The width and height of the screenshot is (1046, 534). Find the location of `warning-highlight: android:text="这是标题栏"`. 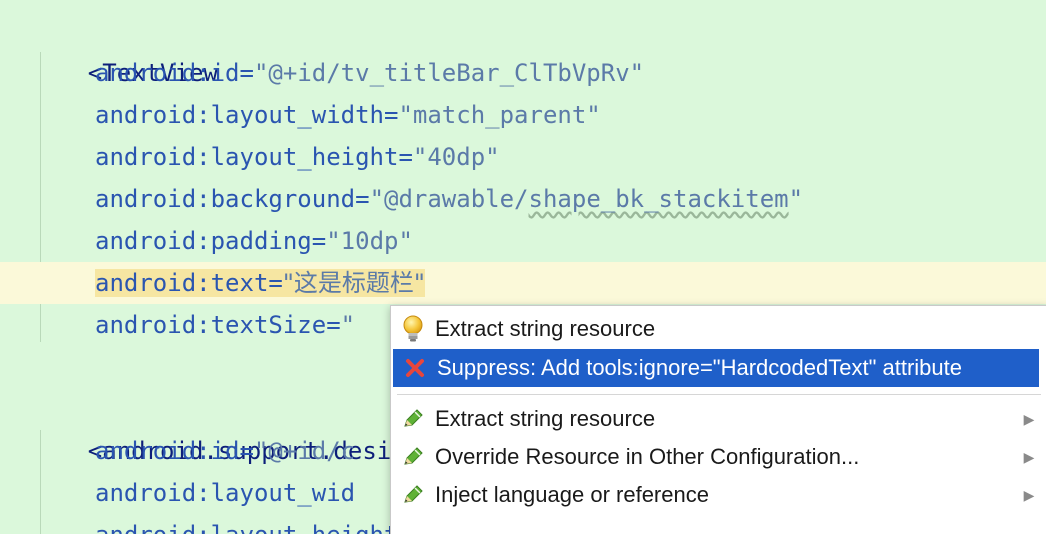

warning-highlight: android:text="这是标题栏" is located at coordinates (260, 283).